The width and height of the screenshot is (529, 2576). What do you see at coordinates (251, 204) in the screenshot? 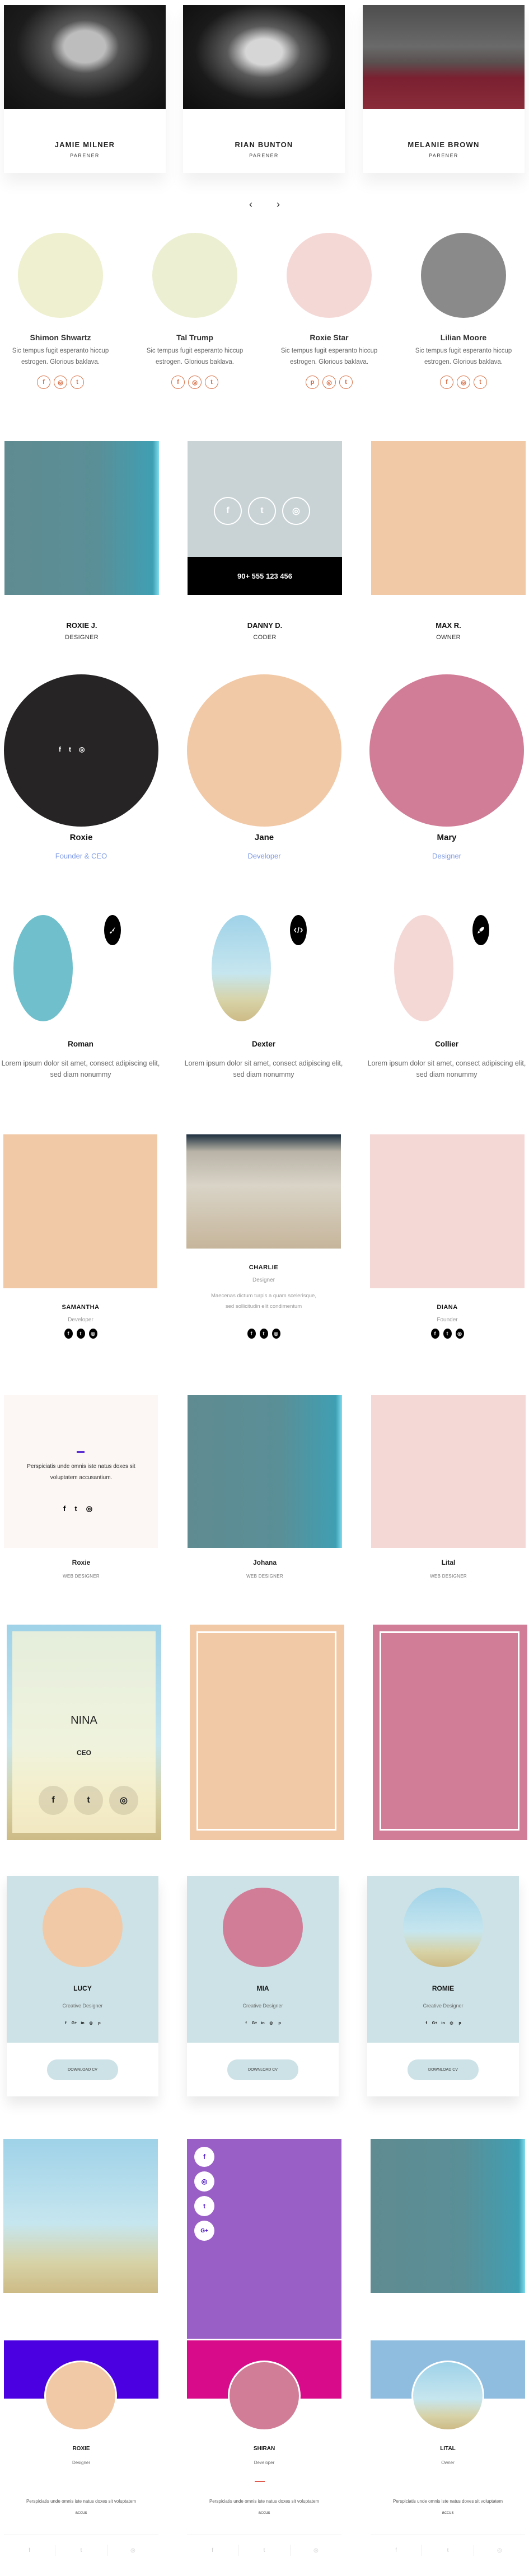
I see `slider-prev-button: ‹` at bounding box center [251, 204].